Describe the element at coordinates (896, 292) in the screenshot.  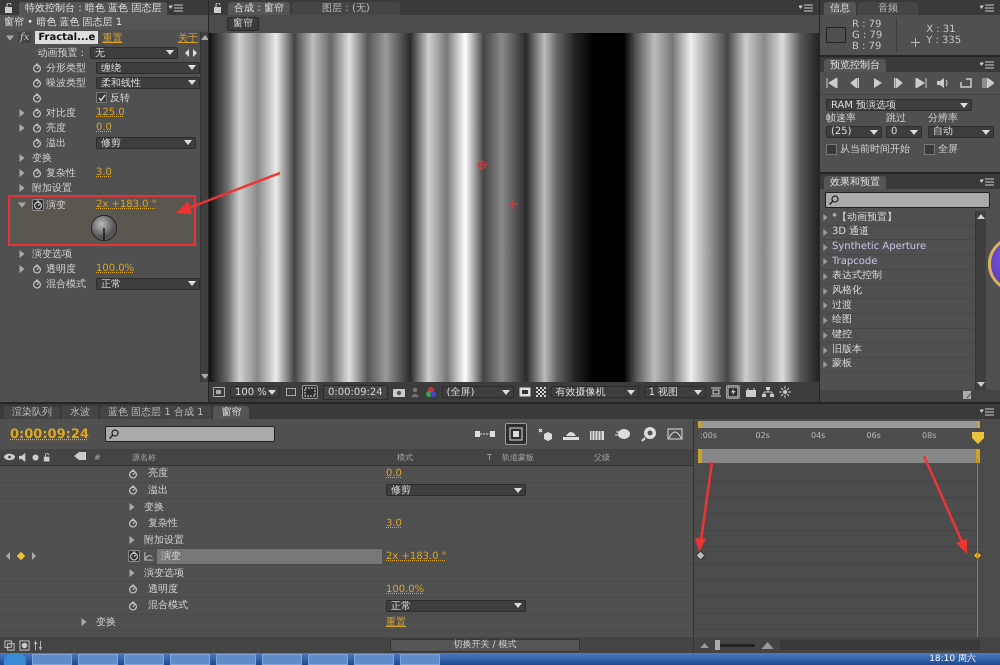
I see `effect-category: 风格化` at that location.